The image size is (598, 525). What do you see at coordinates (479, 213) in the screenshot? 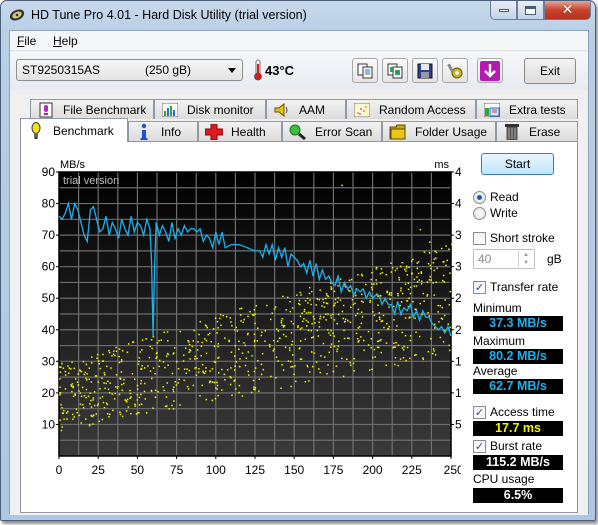
I see `radio-write-indicator` at bounding box center [479, 213].